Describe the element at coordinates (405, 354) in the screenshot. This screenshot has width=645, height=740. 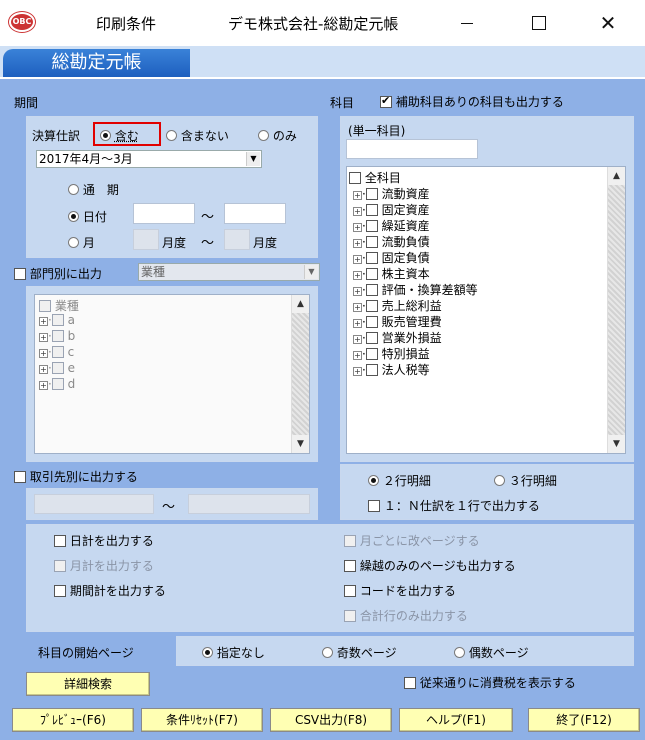
I see `tree-item-label: 特別損益` at that location.